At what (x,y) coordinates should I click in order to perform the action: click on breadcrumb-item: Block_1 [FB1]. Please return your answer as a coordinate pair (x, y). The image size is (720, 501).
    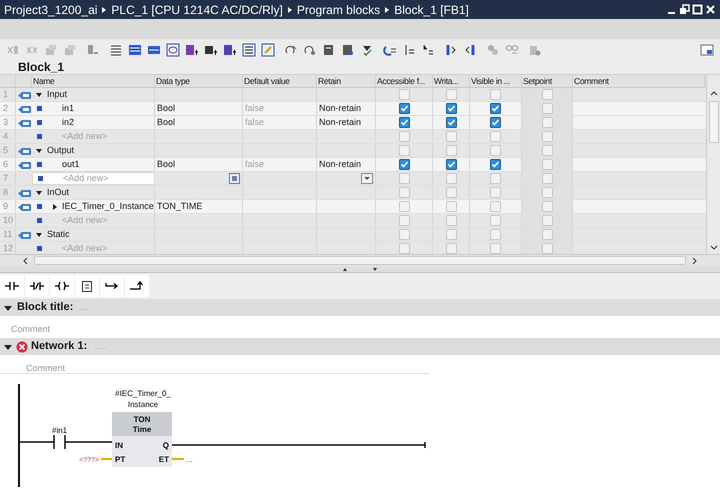
    Looking at the image, I should click on (431, 9).